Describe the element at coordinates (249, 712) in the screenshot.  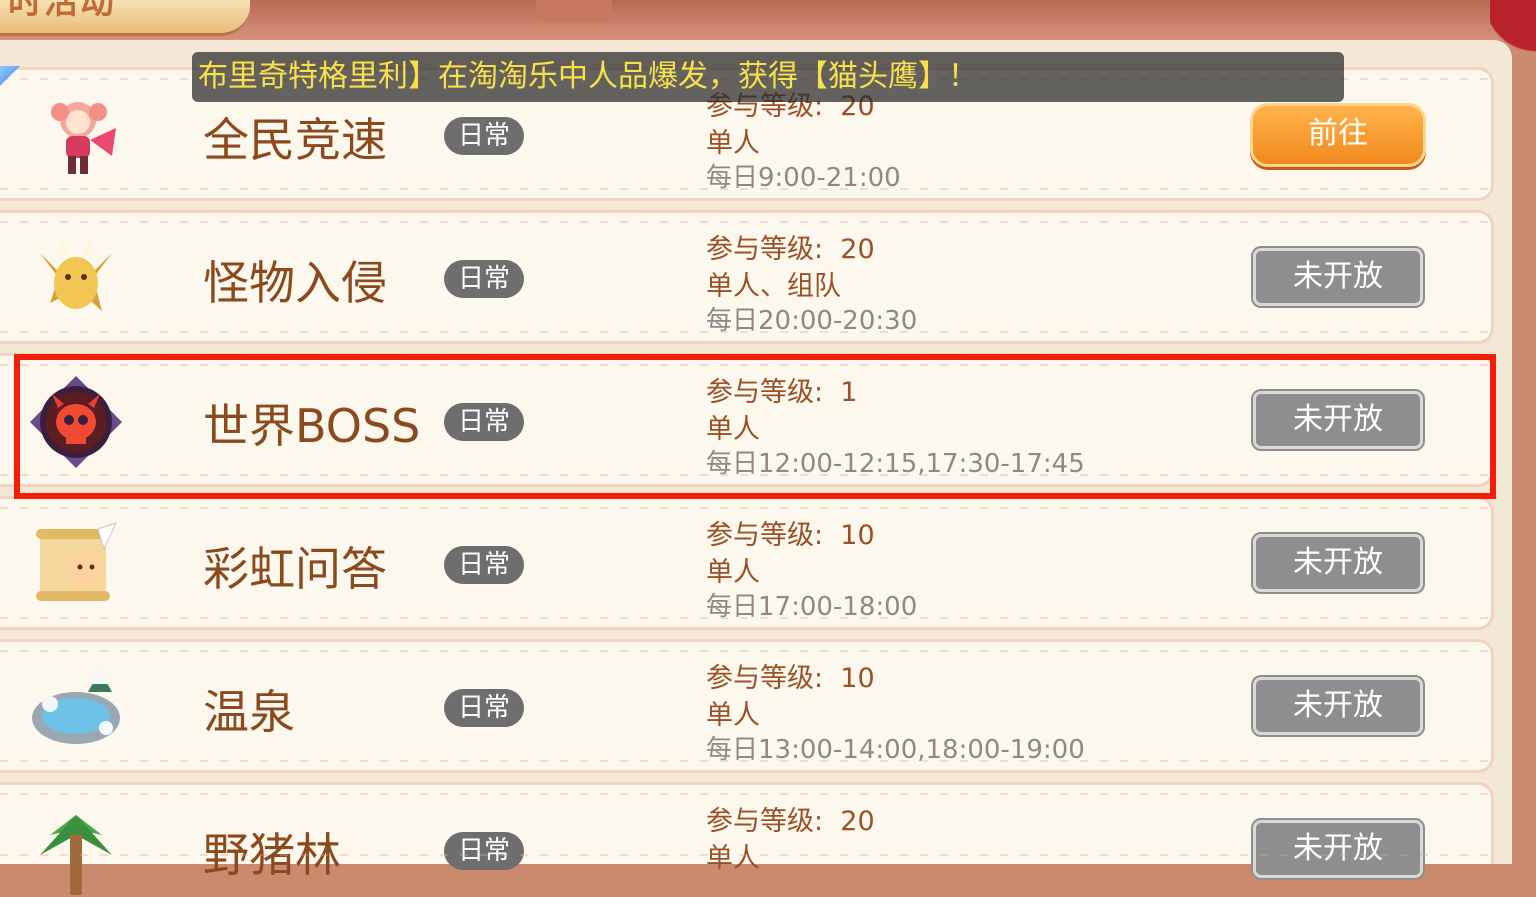
I see `activity-title: 温泉` at that location.